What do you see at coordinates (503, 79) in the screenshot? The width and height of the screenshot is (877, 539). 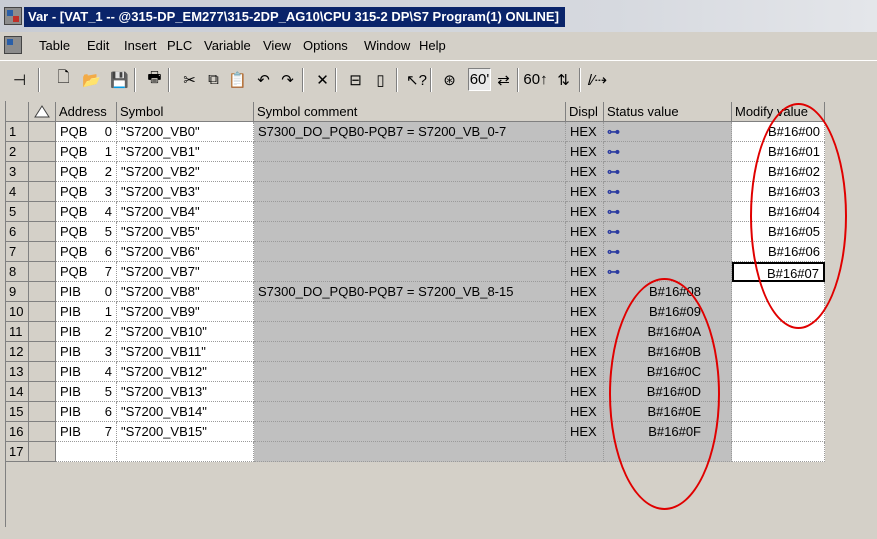 I see `modify-icon: ⇄` at bounding box center [503, 79].